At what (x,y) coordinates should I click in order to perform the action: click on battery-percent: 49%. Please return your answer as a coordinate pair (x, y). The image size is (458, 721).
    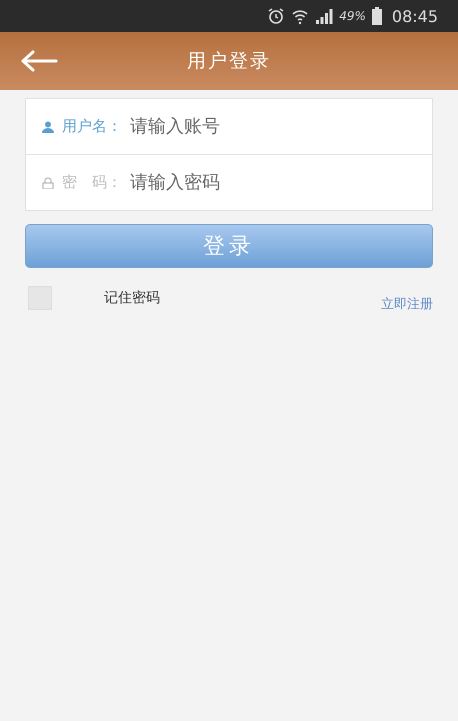
    Looking at the image, I should click on (352, 16).